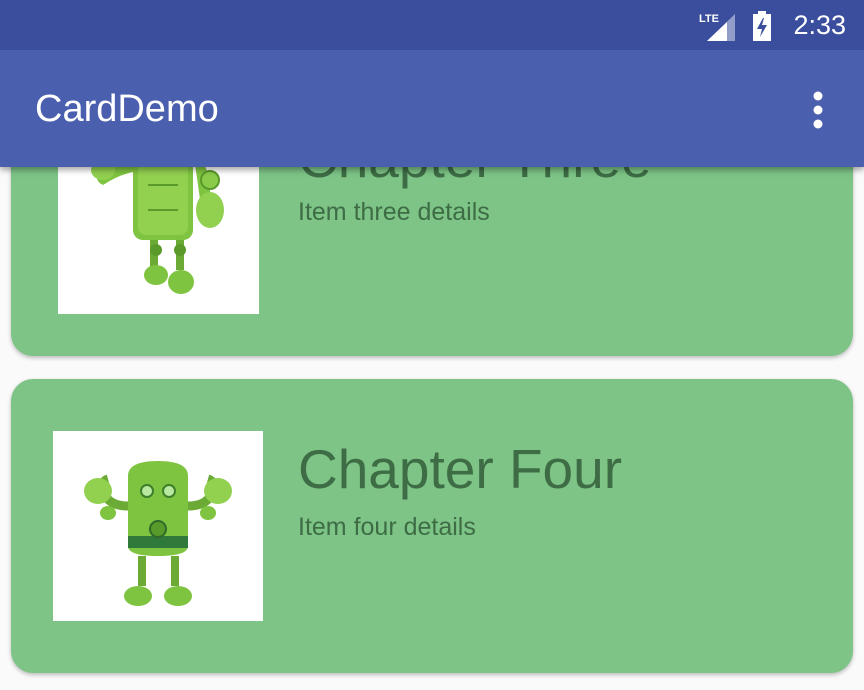 This screenshot has height=690, width=864. Describe the element at coordinates (718, 29) in the screenshot. I see `lte-signal-icon: LTE` at that location.